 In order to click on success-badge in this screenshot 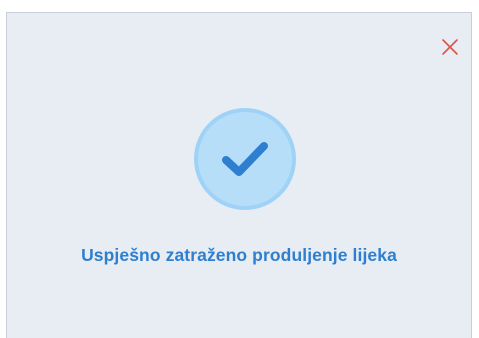, I will do `click(245, 159)`.